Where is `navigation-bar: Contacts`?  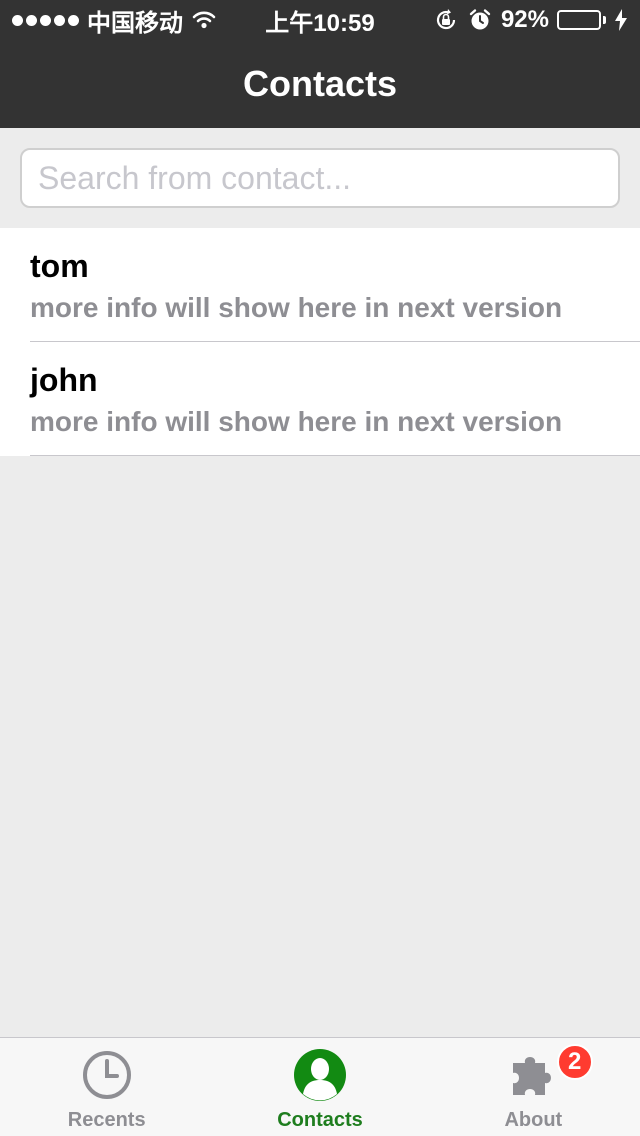
navigation-bar: Contacts is located at coordinates (320, 84).